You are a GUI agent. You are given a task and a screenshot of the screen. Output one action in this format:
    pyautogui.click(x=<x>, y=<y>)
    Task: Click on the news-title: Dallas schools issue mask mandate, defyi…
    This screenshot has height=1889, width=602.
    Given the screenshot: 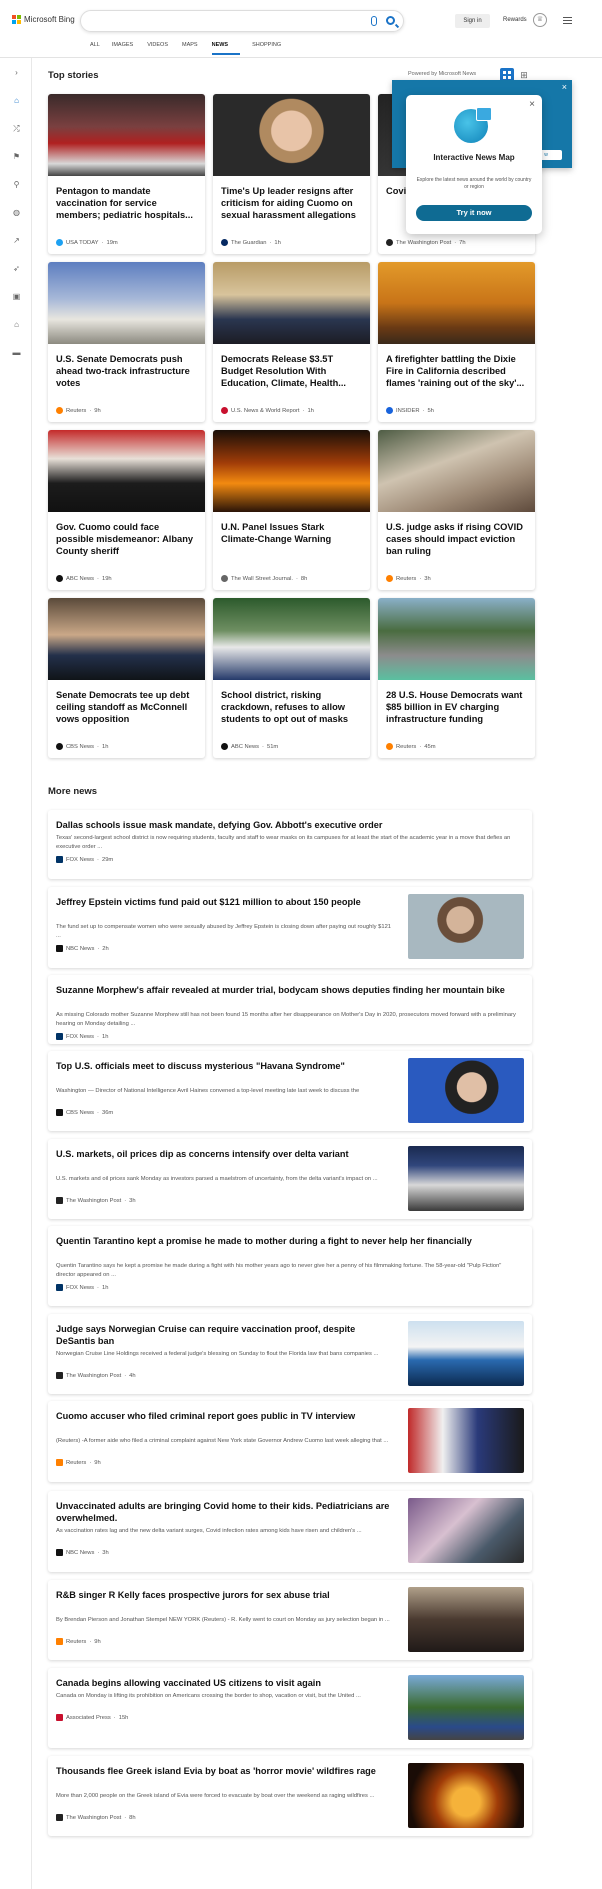 What is the action you would take?
    pyautogui.click(x=289, y=825)
    